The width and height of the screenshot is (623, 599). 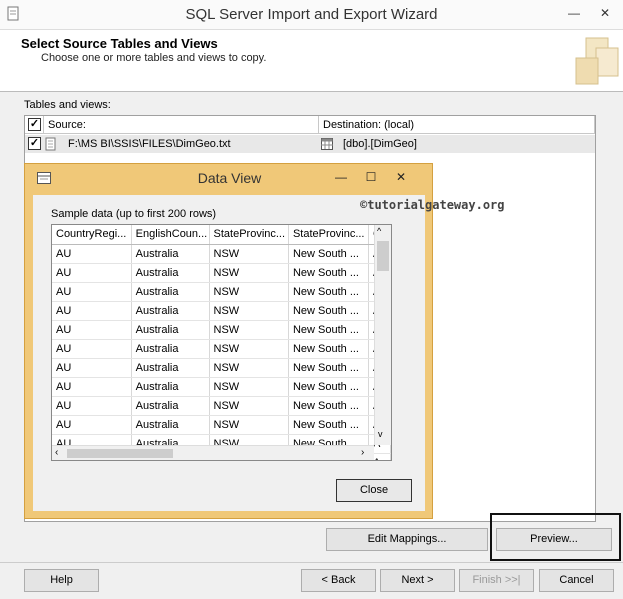 I want to click on table-icon, so click(x=327, y=144).